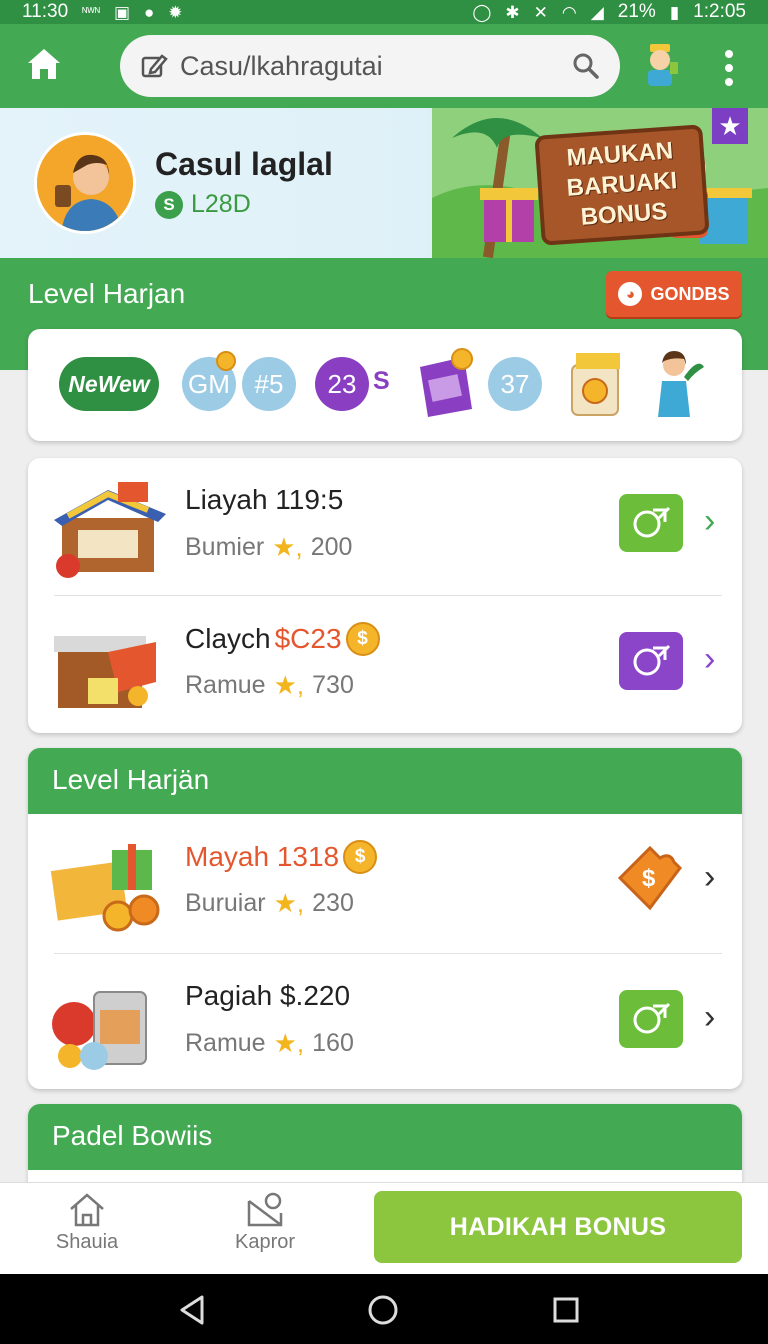 Image resolution: width=768 pixels, height=1344 pixels. Describe the element at coordinates (225, 903) in the screenshot. I see `item-subtitle-text: Buruiar` at that location.